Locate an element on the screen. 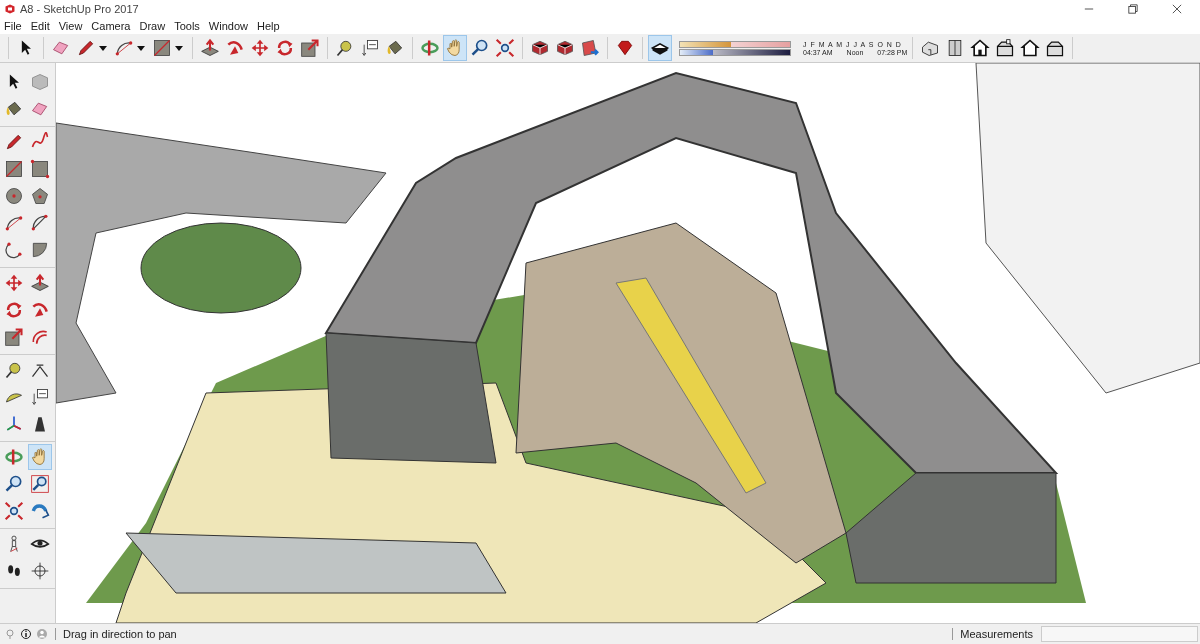  menu-item: Help is located at coordinates (268, 26).